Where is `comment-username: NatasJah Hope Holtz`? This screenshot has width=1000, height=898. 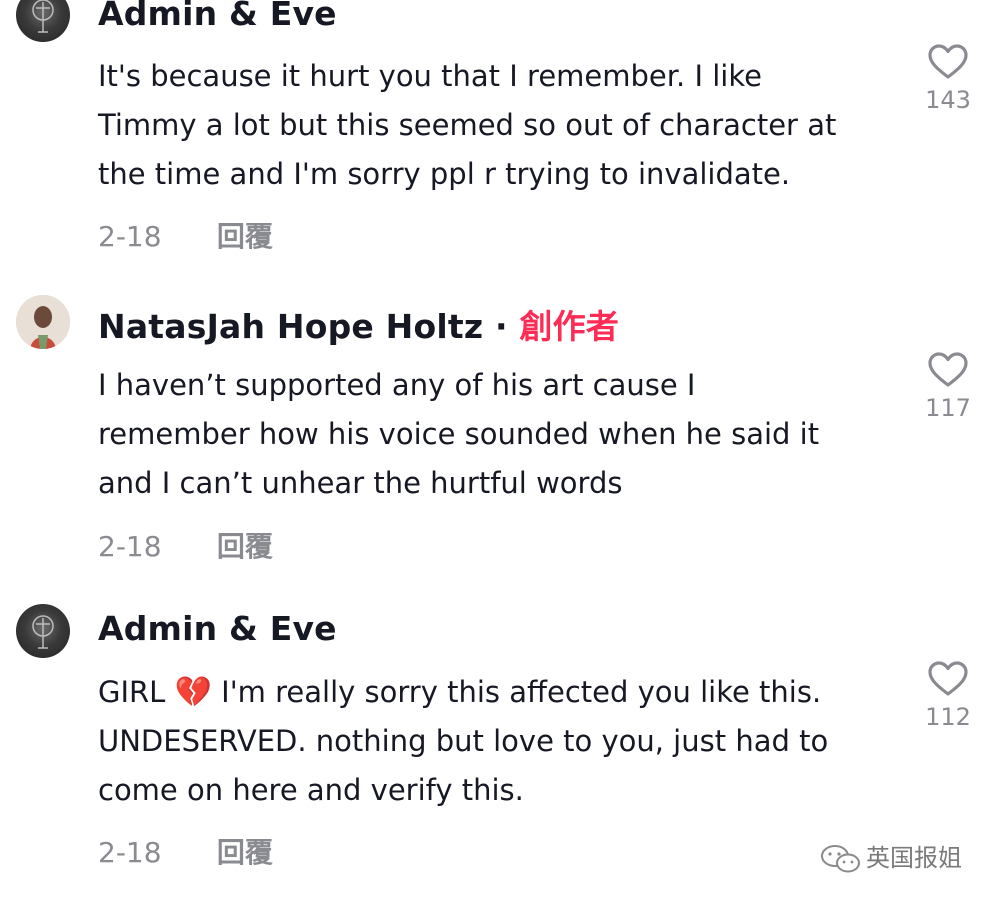 comment-username: NatasJah Hope Holtz is located at coordinates (290, 326).